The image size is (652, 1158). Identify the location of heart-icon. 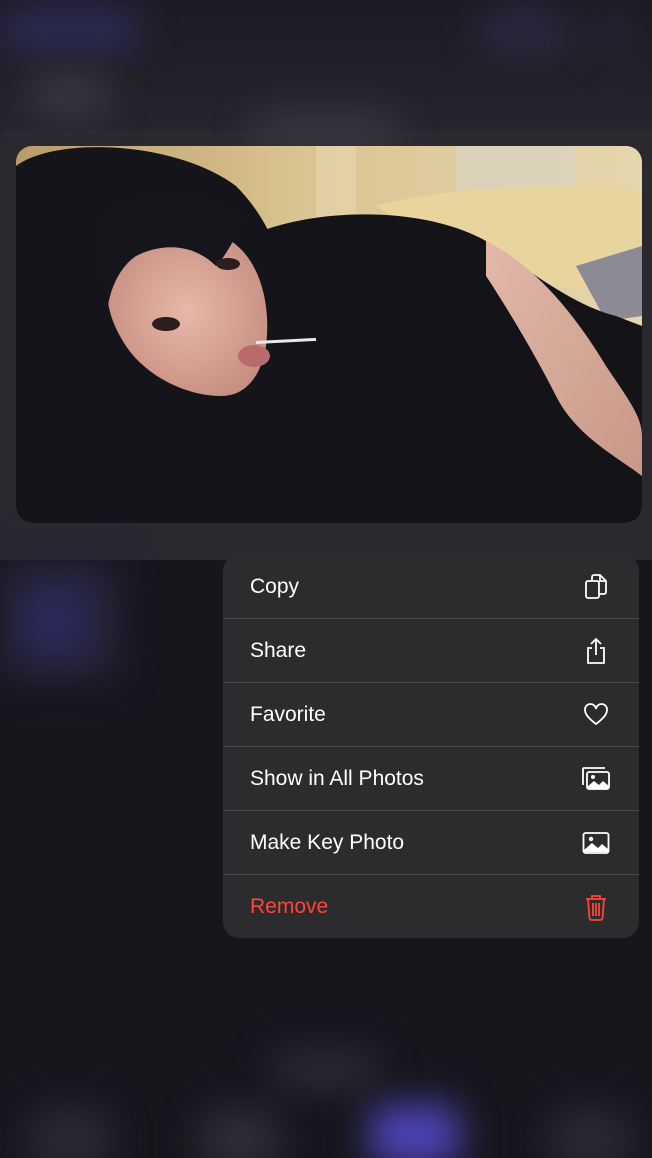
(596, 715).